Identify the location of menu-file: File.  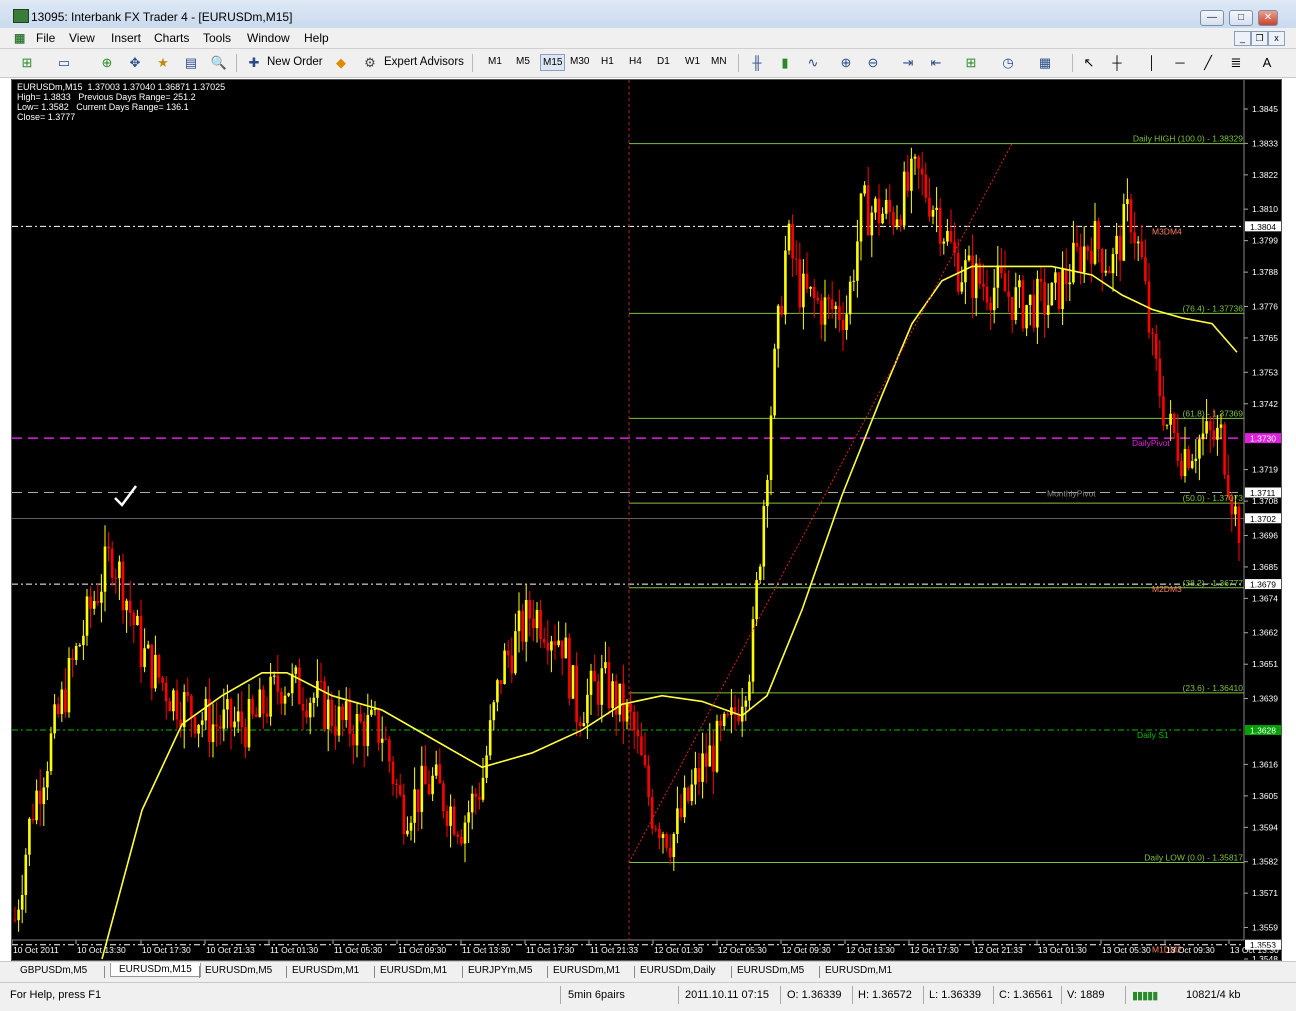
(45, 38).